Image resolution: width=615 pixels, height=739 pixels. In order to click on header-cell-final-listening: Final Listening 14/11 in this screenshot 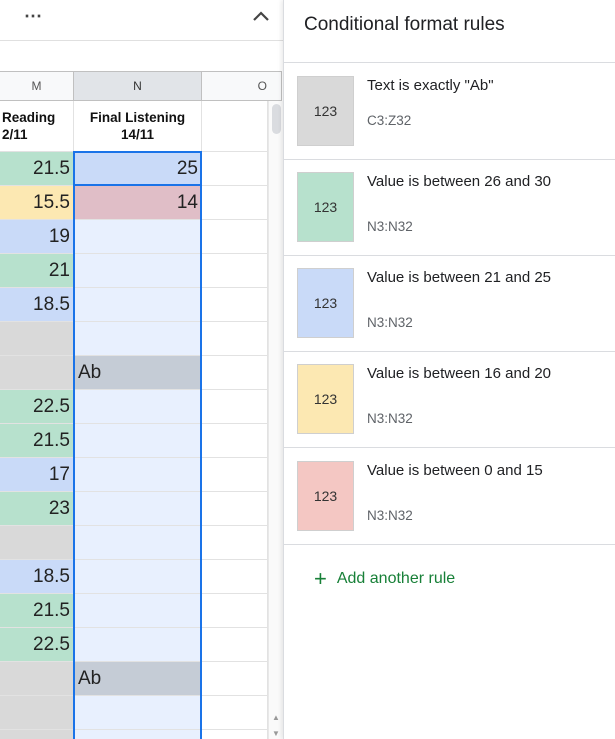, I will do `click(138, 126)`.